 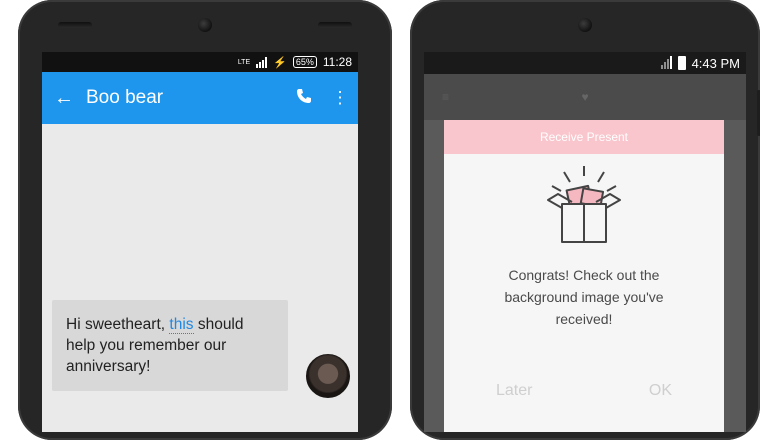 I want to click on status-bar: LTE ⚡ 65% 11:28, so click(x=200, y=62).